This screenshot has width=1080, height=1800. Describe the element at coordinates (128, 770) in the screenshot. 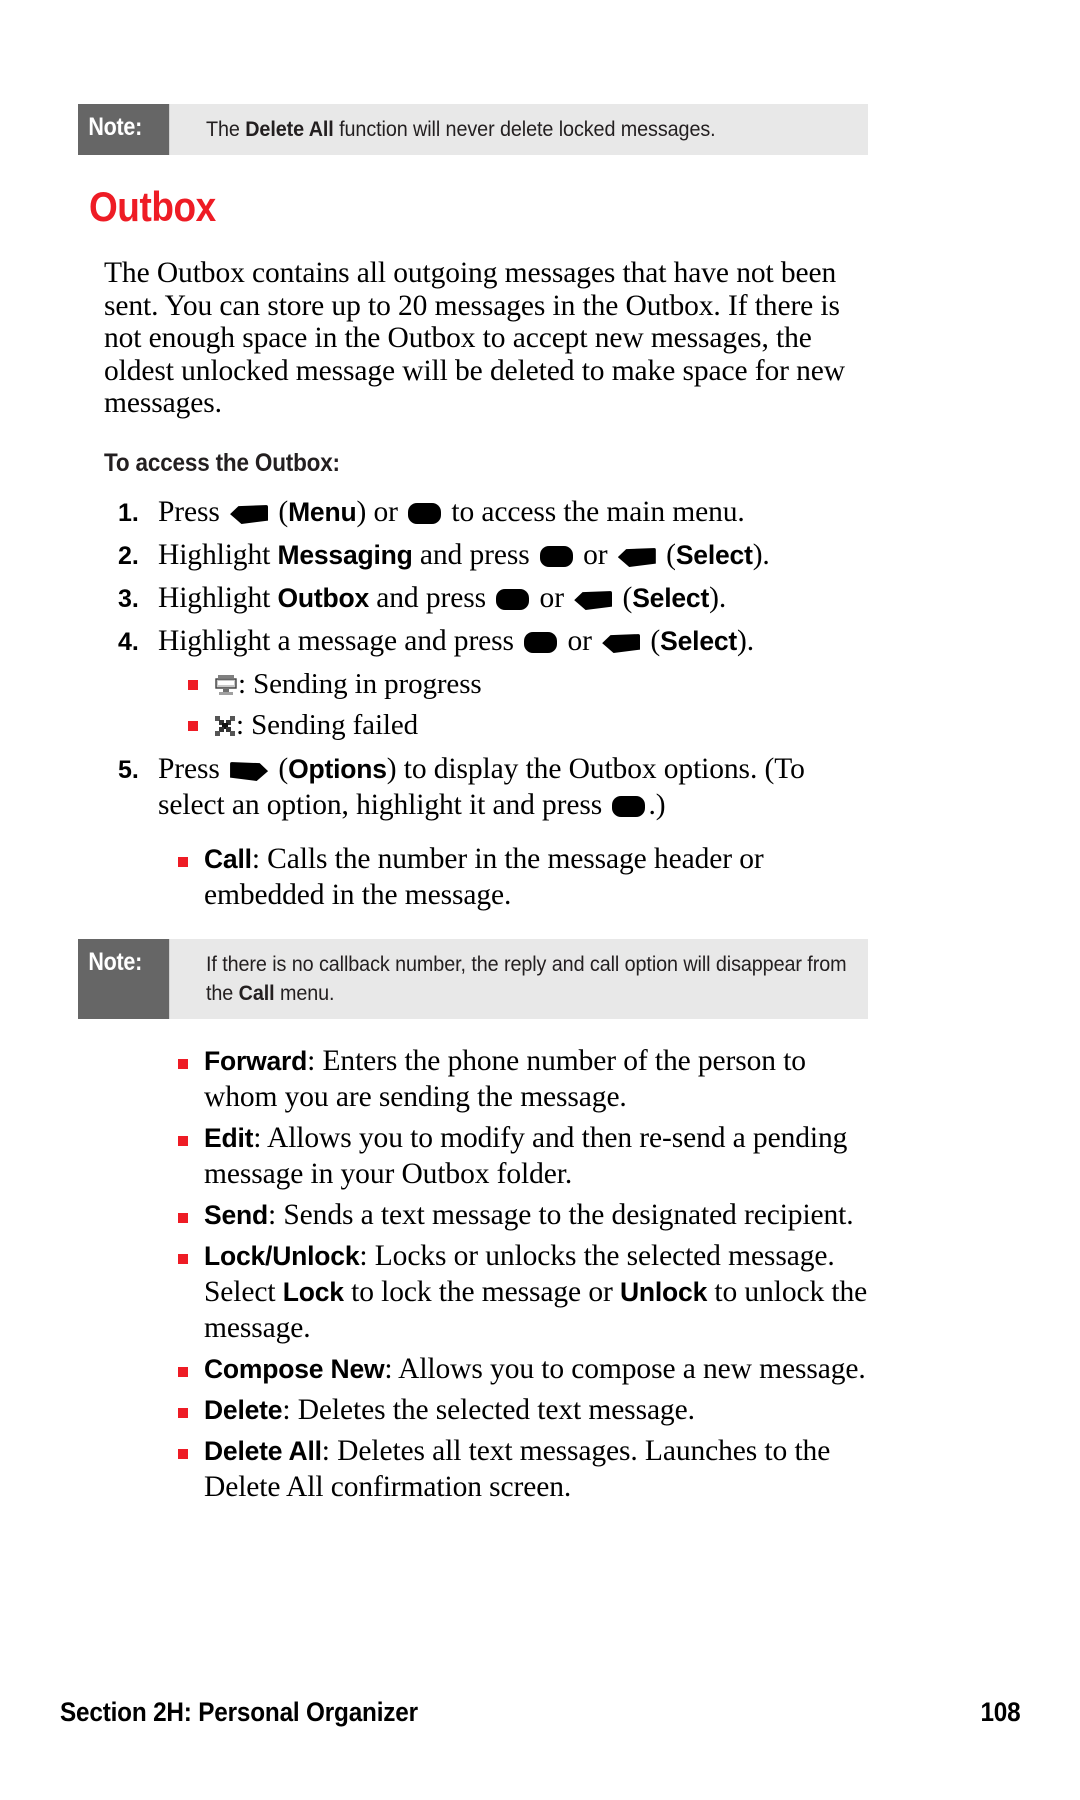

I see `step-number: 5.` at that location.